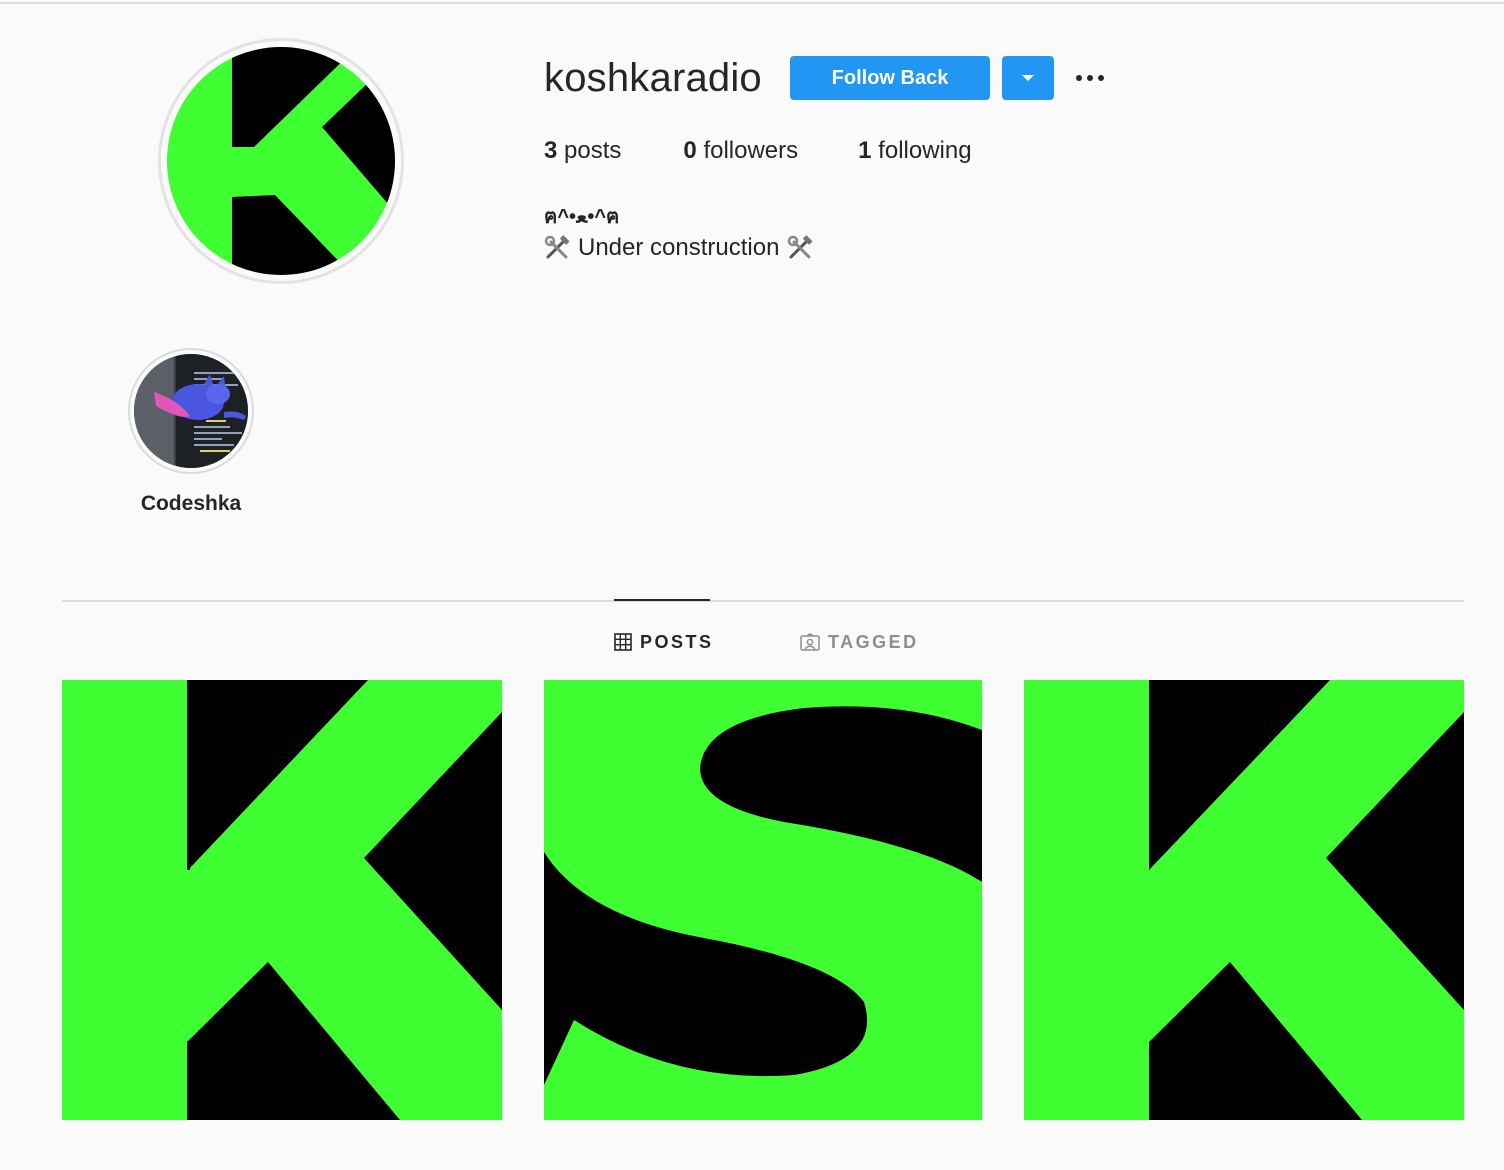 This screenshot has height=1170, width=1504. I want to click on tab-posts: POSTS, so click(664, 642).